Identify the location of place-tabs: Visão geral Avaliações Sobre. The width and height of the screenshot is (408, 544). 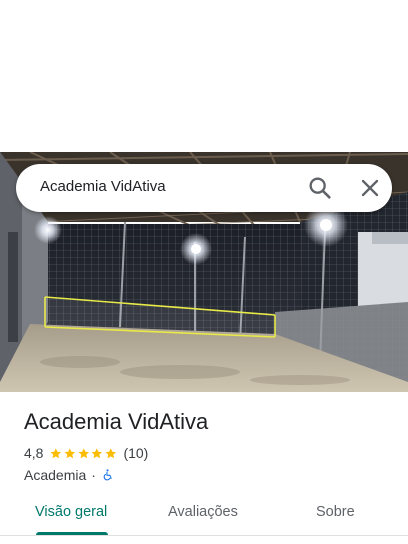
(204, 515).